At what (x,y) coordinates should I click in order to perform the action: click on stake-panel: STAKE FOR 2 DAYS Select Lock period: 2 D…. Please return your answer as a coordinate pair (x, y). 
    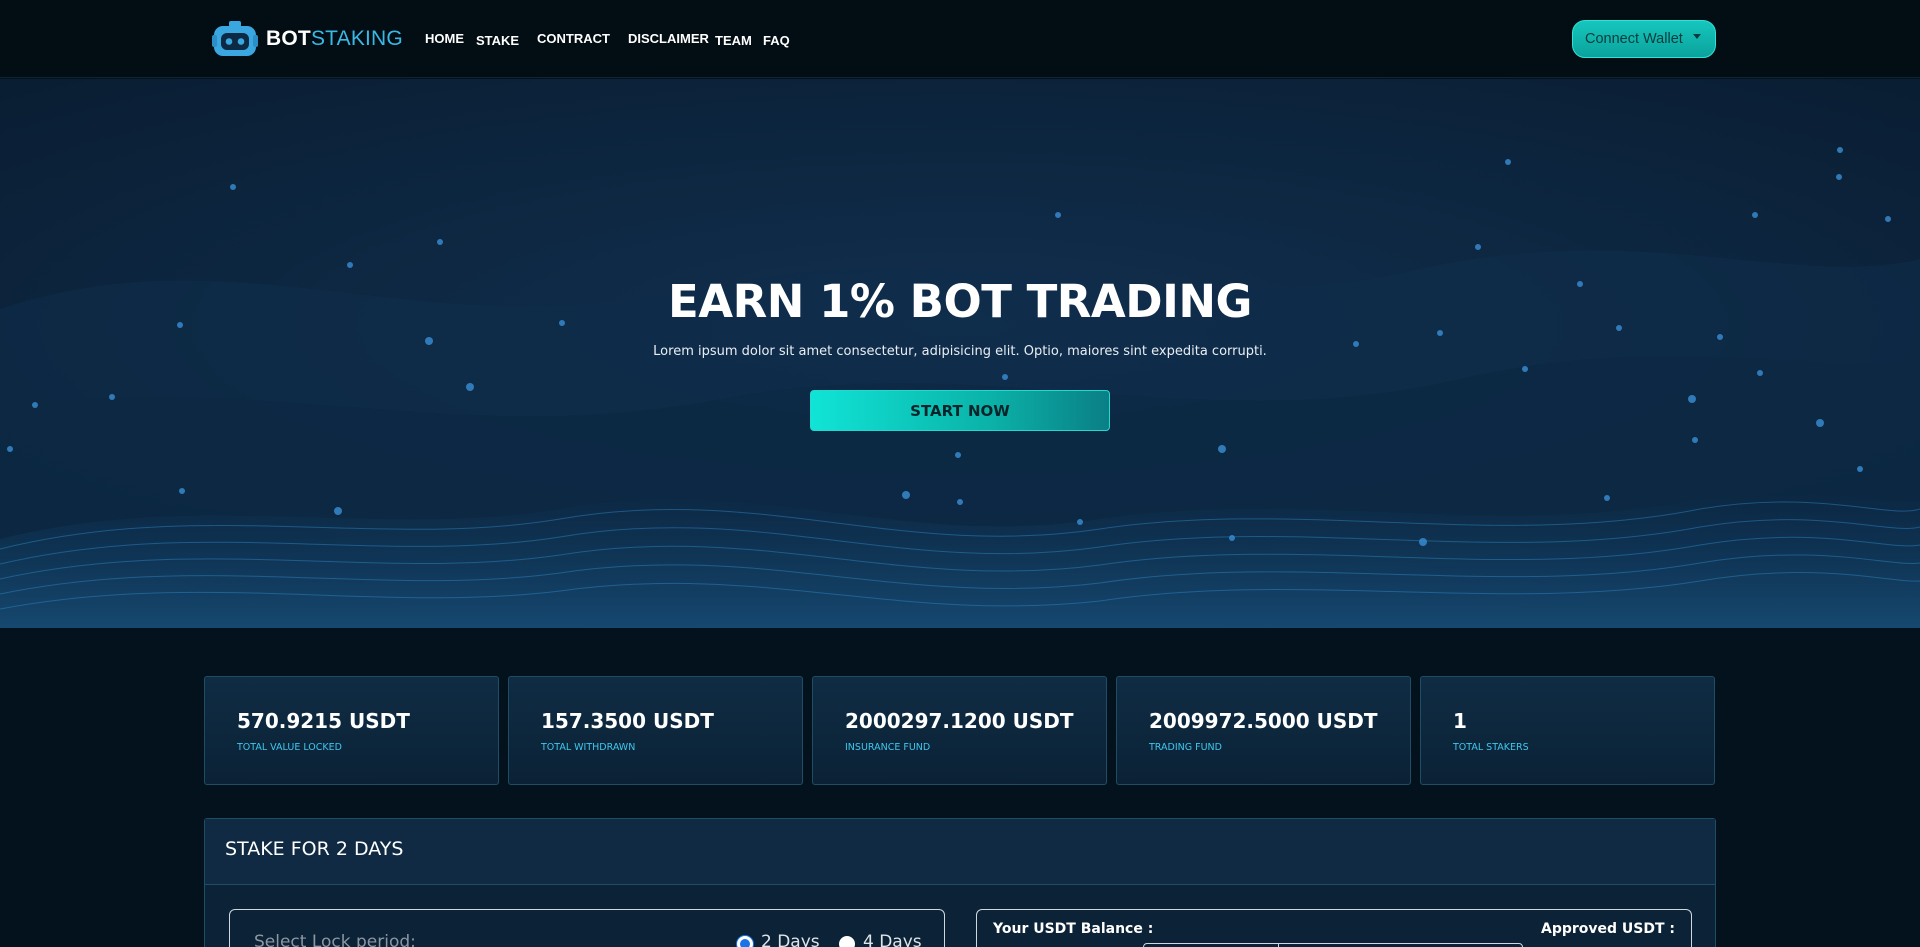
    Looking at the image, I should click on (960, 882).